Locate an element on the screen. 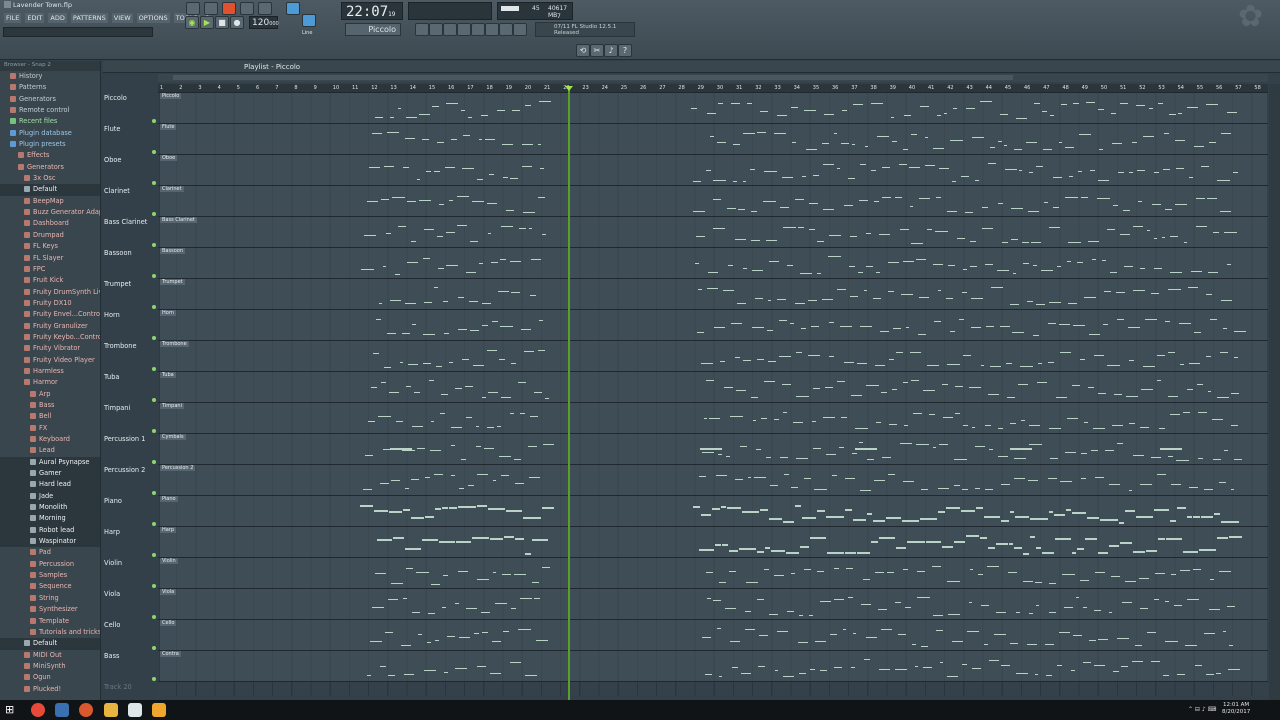  typing-keyboard-button is located at coordinates (309, 20).